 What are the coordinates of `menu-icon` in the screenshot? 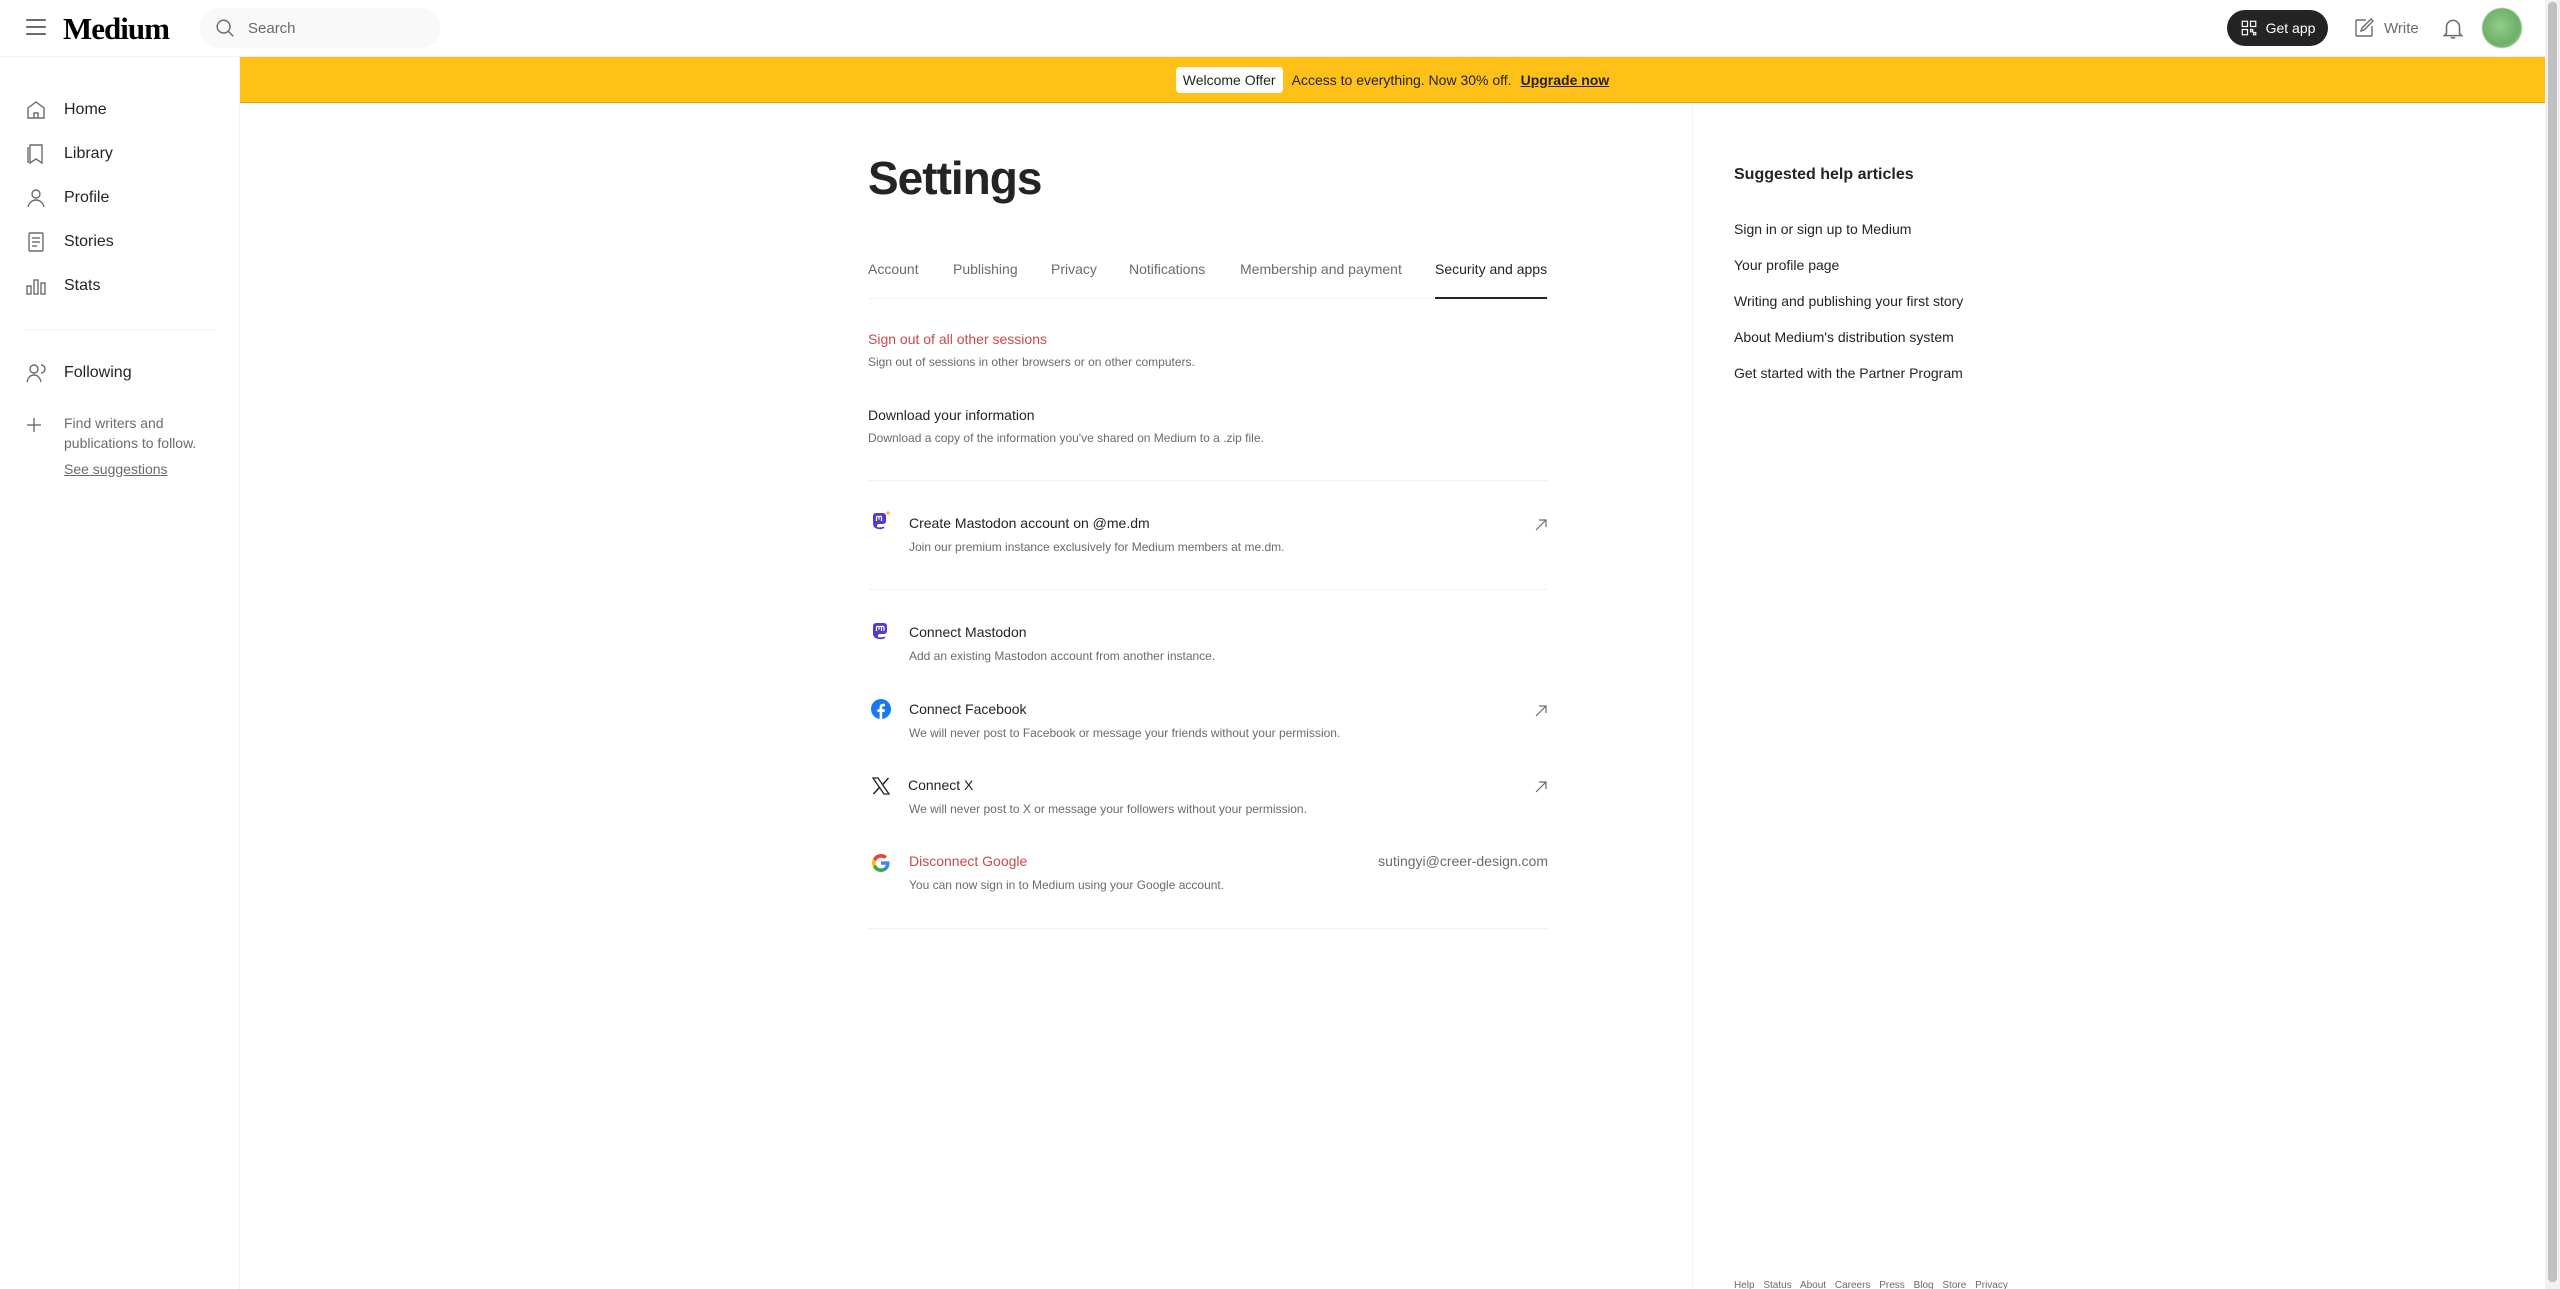 It's located at (36, 28).